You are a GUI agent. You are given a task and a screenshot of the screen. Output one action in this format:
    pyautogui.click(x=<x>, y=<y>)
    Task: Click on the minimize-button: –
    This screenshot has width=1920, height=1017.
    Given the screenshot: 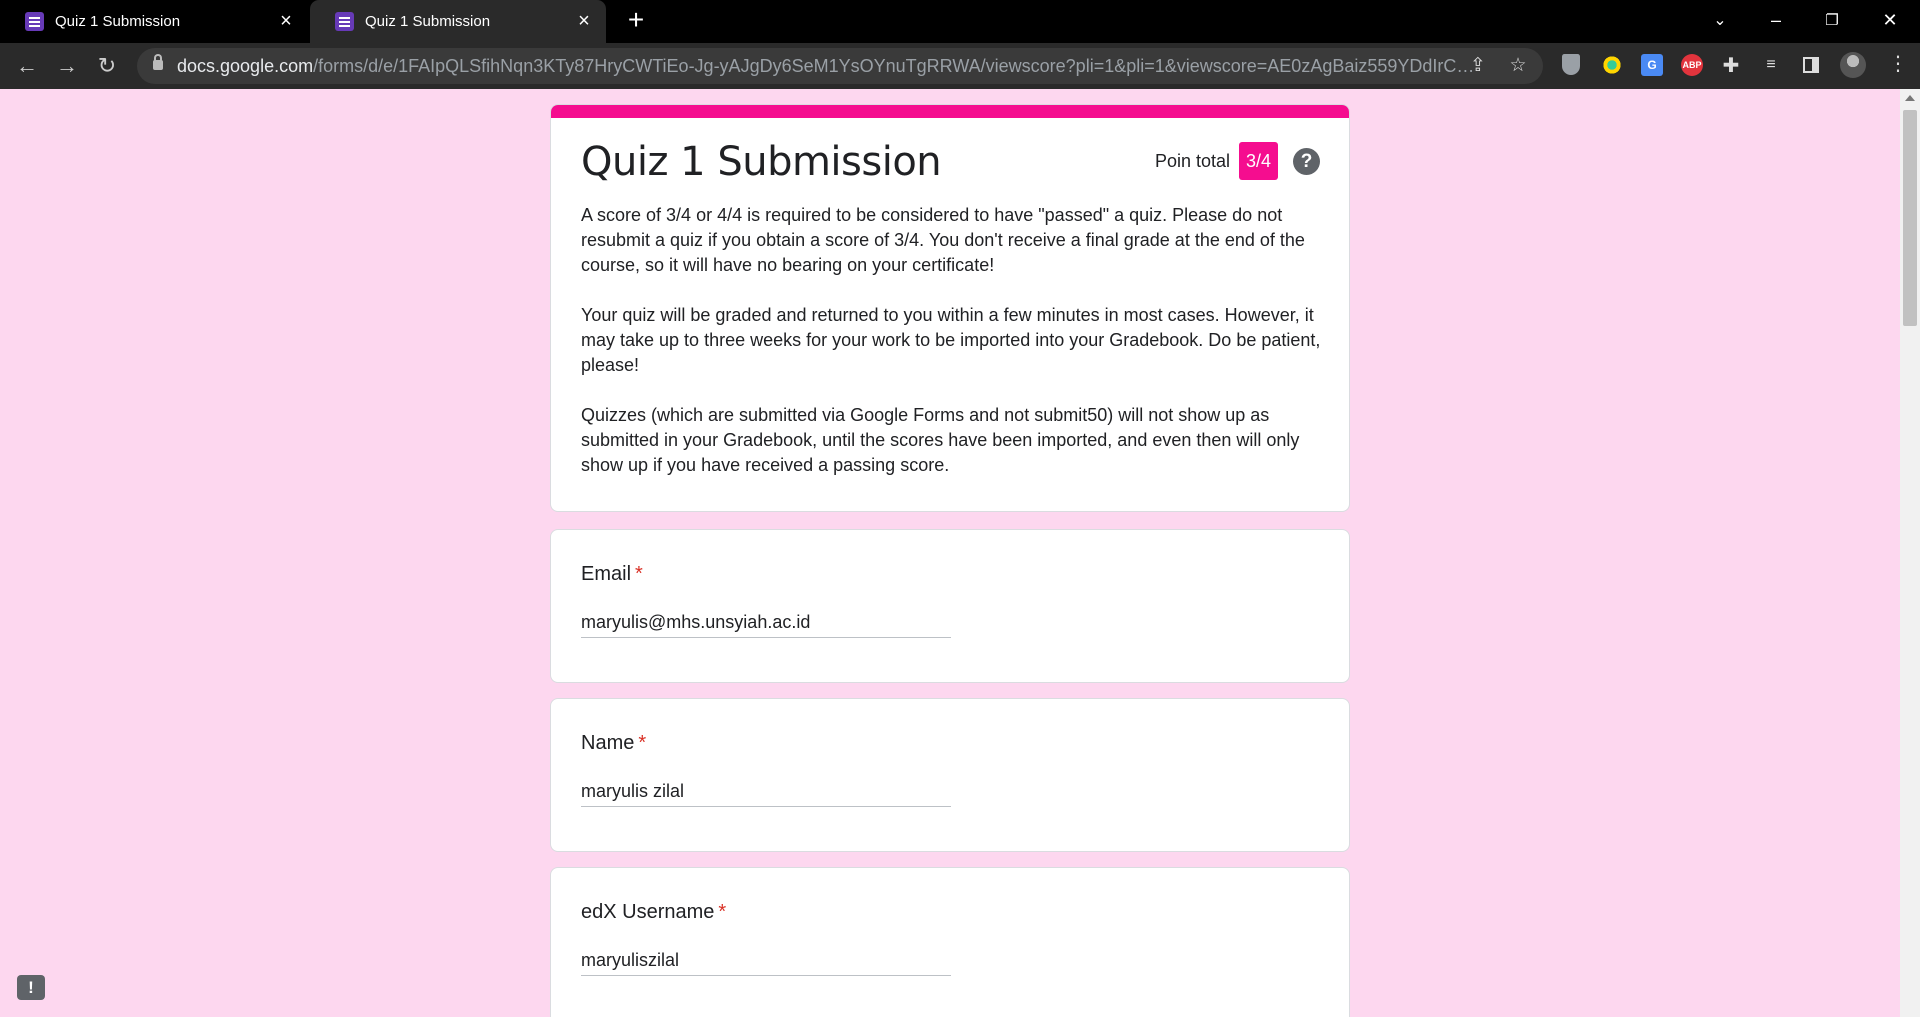 What is the action you would take?
    pyautogui.click(x=1776, y=20)
    